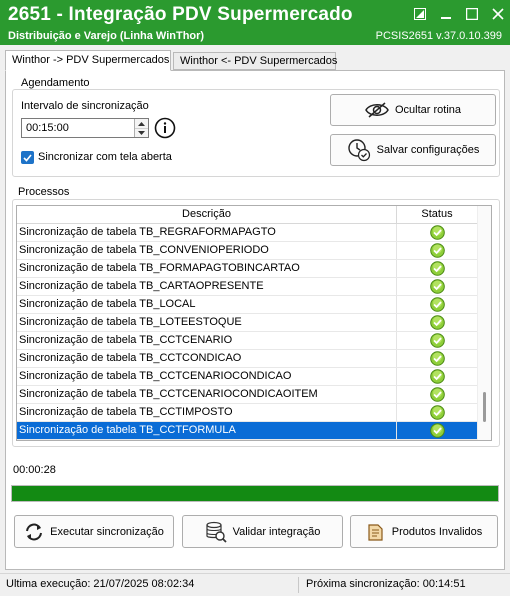 Image resolution: width=510 pixels, height=596 pixels. I want to click on last-run-status: Ultima execução: 21/07/2025 08:02:34, so click(100, 584).